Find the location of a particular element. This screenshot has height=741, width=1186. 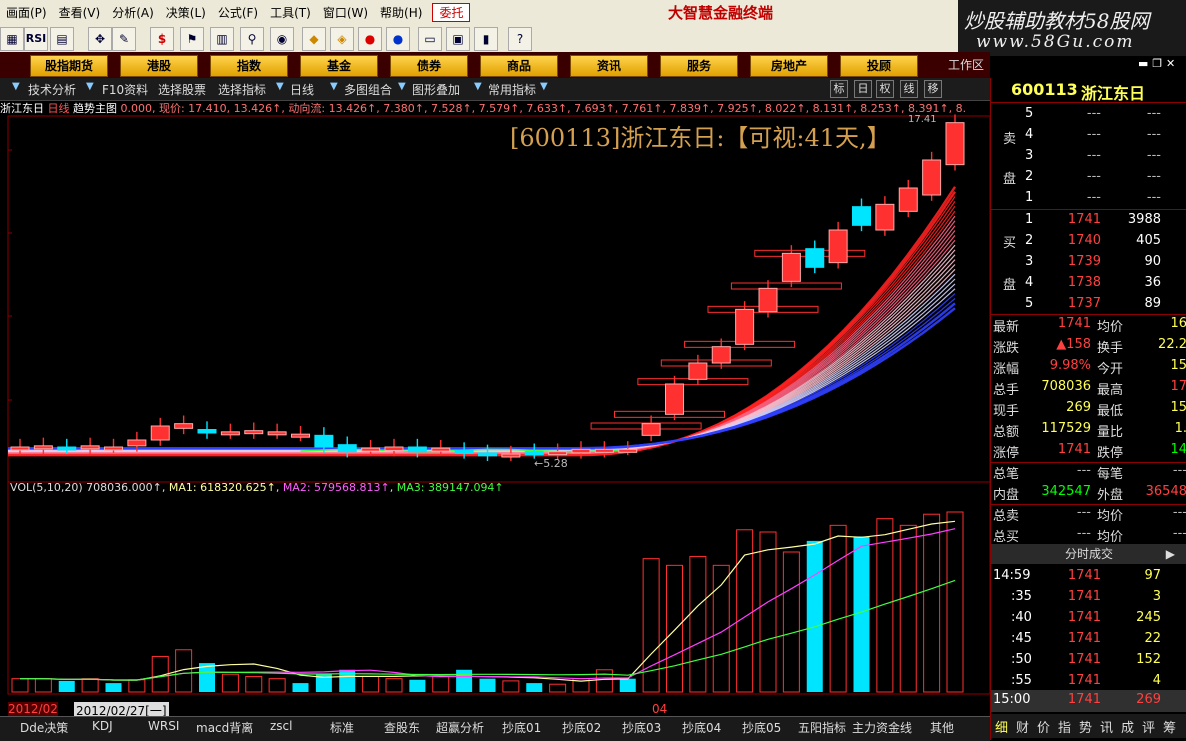

rsi-icon: RSI is located at coordinates (36, 39).